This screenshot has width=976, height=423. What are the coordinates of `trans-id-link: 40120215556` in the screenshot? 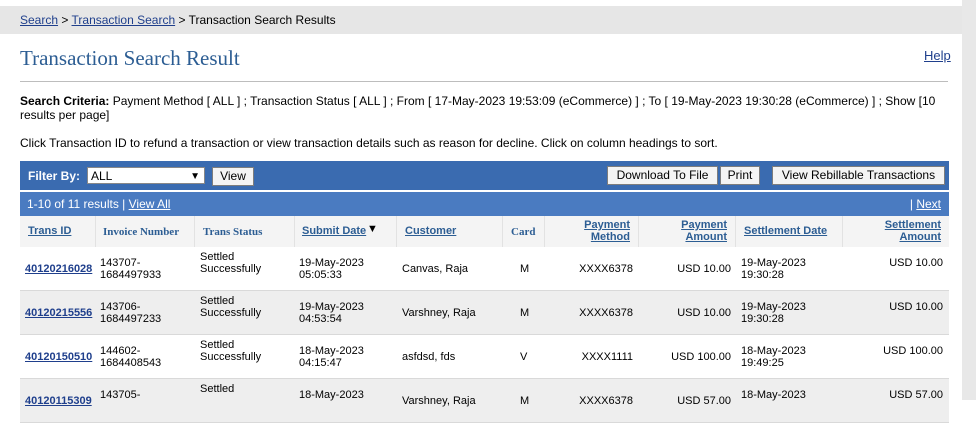 It's located at (58, 313).